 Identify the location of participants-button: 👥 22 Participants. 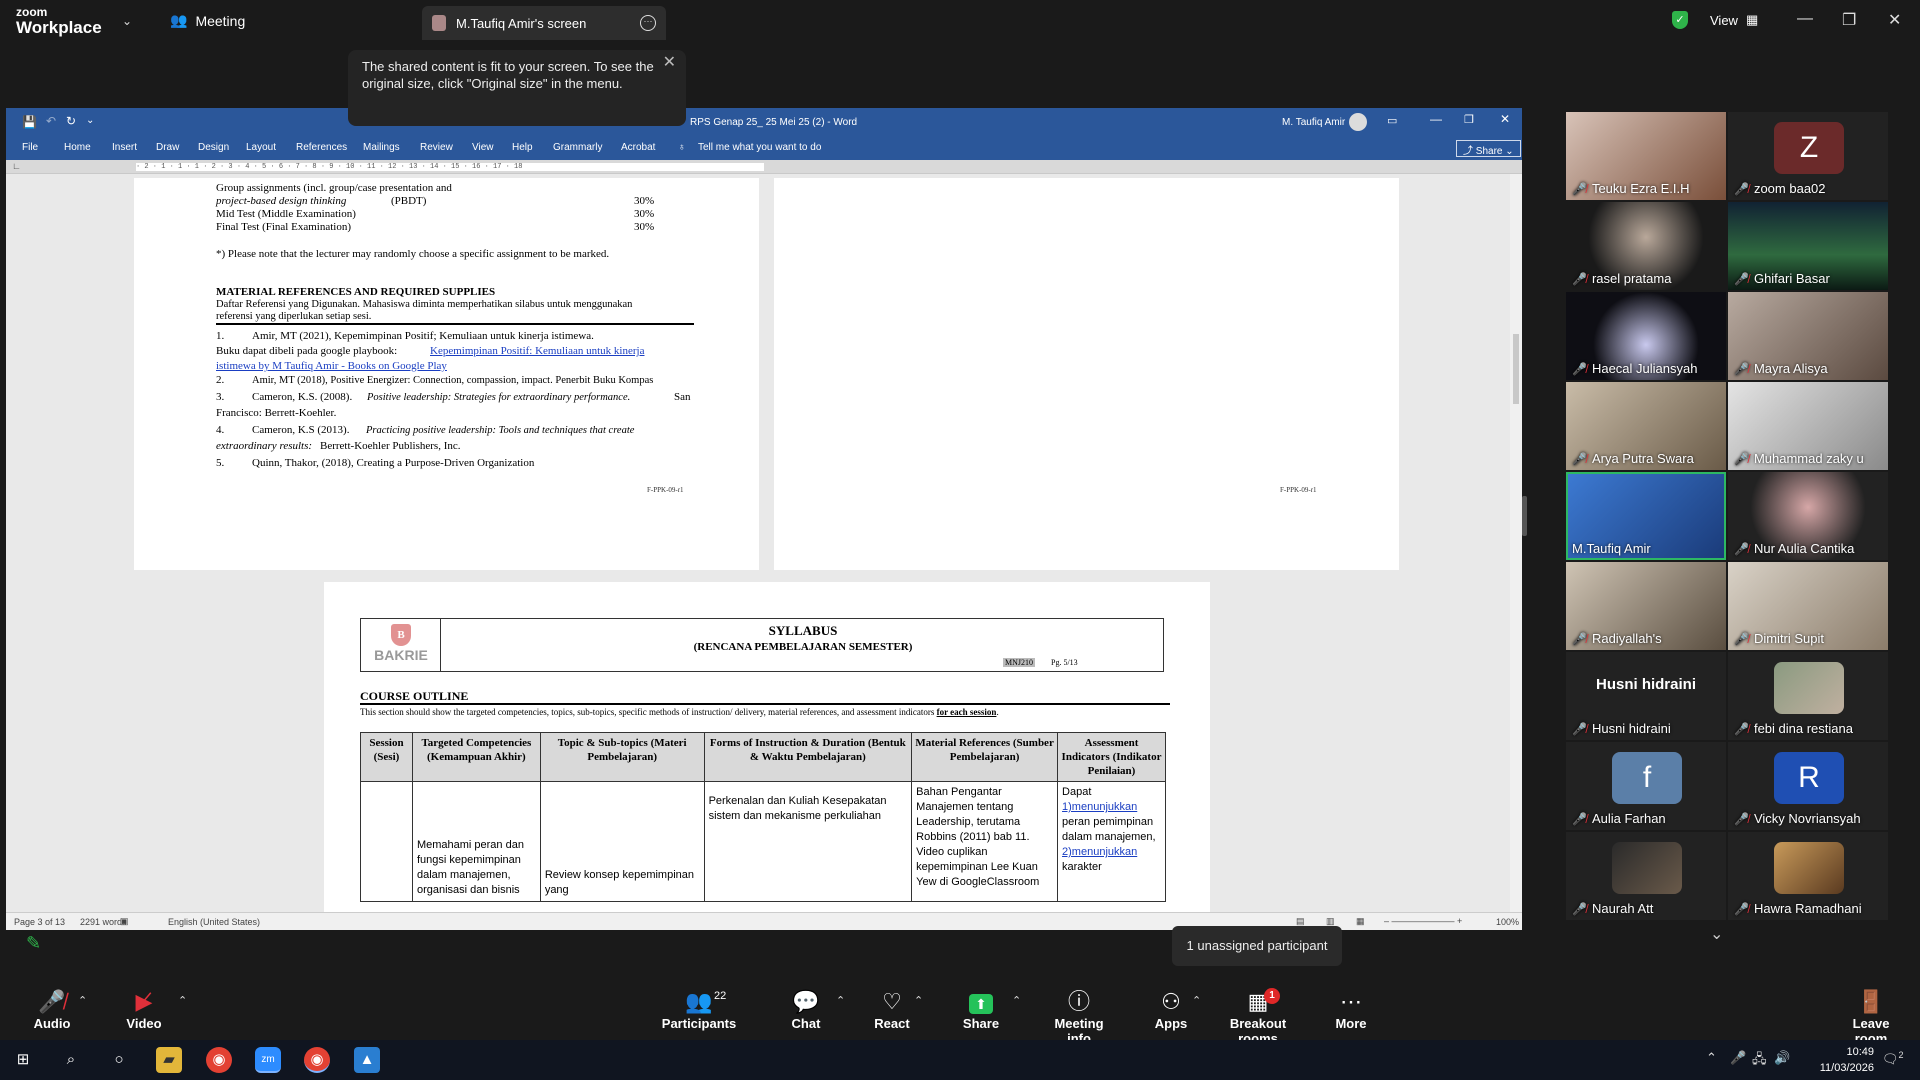
(699, 1009).